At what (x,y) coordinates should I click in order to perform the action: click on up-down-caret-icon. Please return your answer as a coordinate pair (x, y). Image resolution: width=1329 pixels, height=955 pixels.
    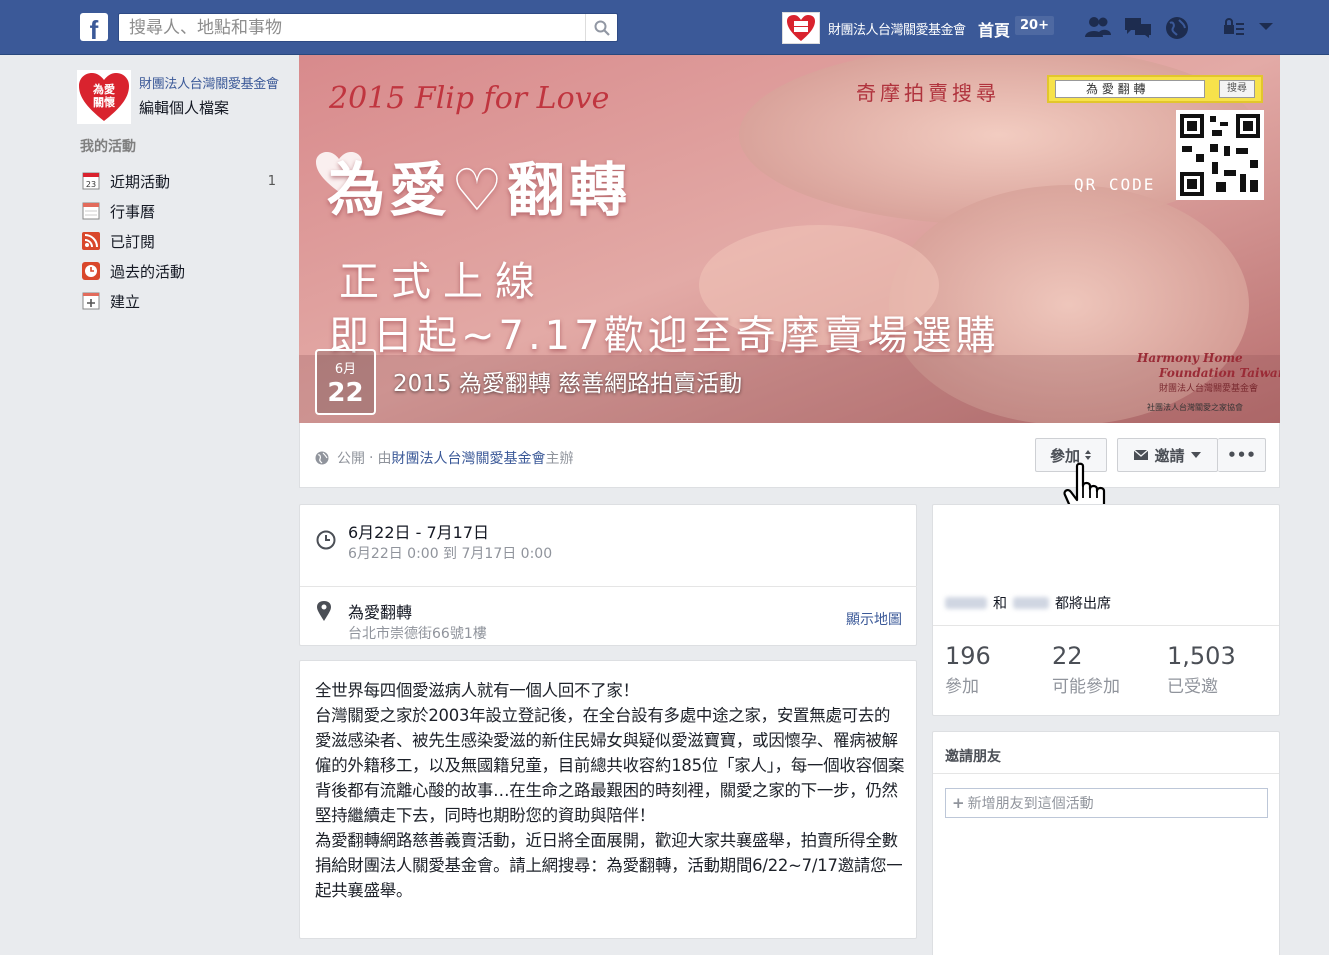
    Looking at the image, I should click on (1088, 455).